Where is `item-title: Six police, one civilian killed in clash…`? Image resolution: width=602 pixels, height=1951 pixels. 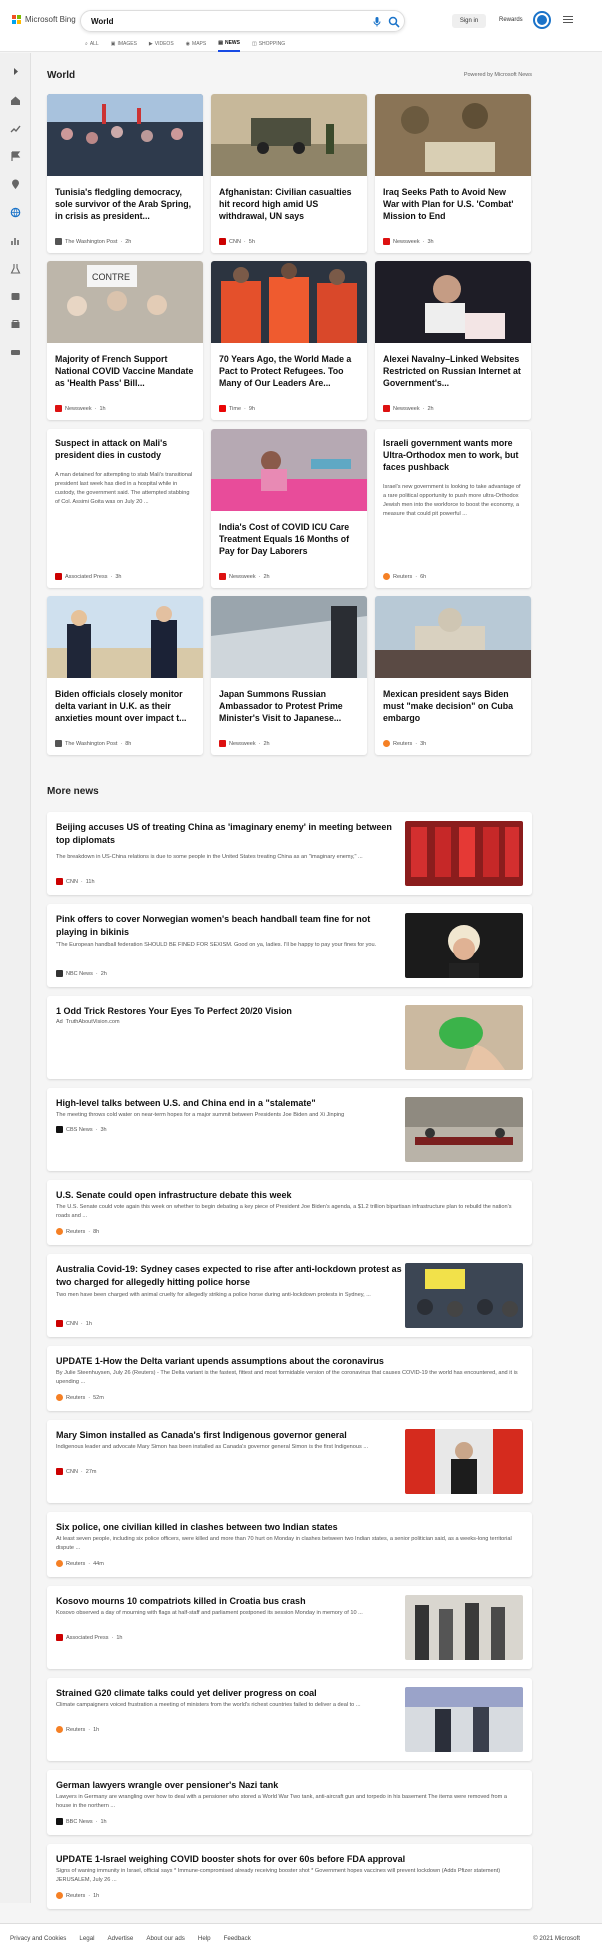
item-title: Six police, one civilian killed in clash… is located at coordinates (197, 1527).